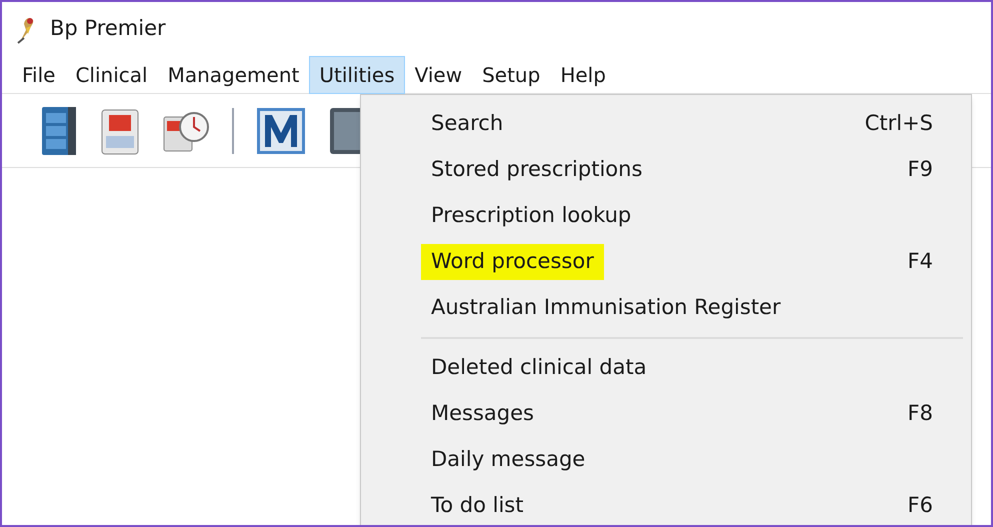 This screenshot has width=993, height=527. Describe the element at coordinates (508, 460) in the screenshot. I see `menu-entry-label: Daily message` at that location.